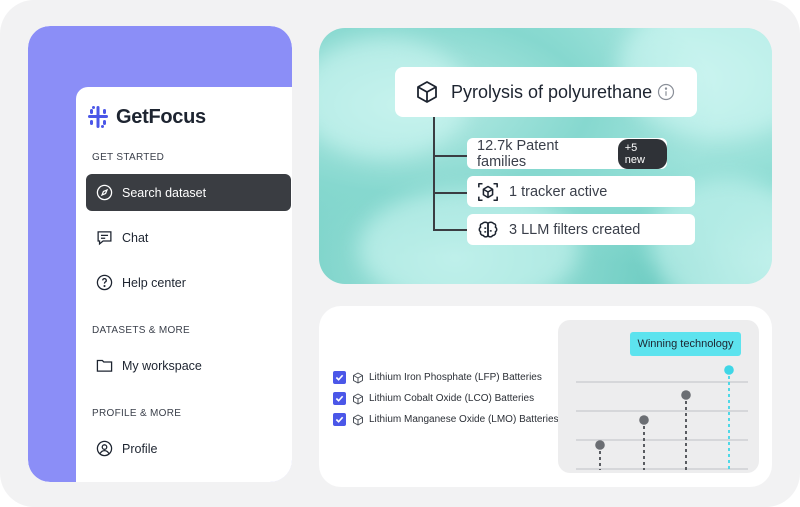  I want to click on section-profile: PROFILE & MORE, so click(137, 413).